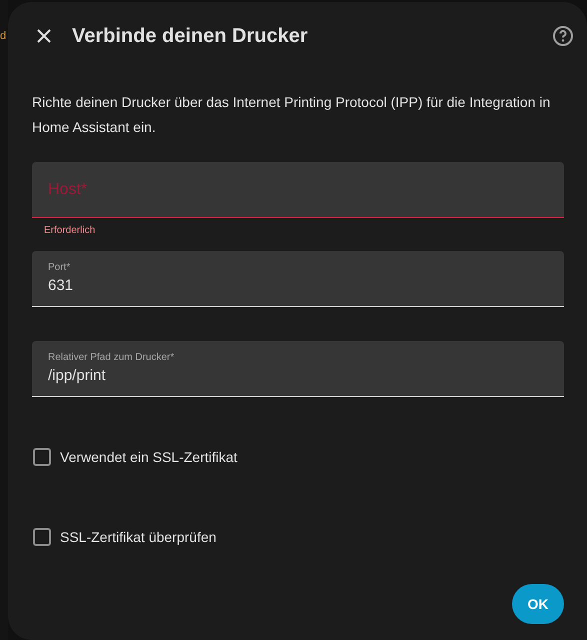 The image size is (587, 640). What do you see at coordinates (298, 279) in the screenshot?
I see `input-field: Port* 631` at bounding box center [298, 279].